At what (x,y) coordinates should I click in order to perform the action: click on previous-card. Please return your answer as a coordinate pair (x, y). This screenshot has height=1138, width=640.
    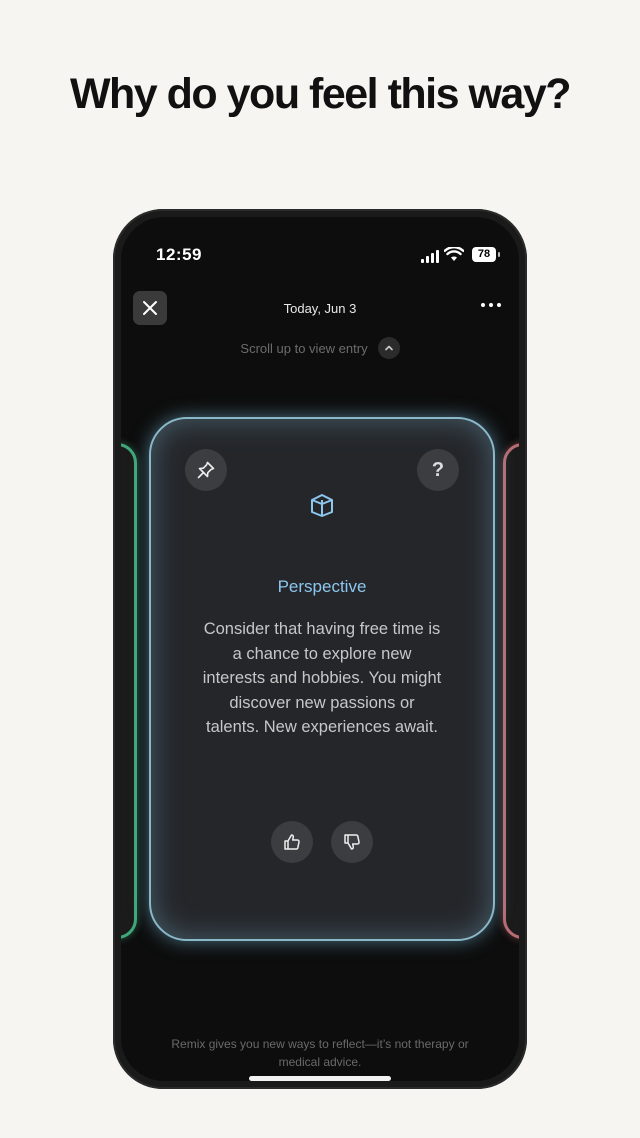
    Looking at the image, I should click on (129, 691).